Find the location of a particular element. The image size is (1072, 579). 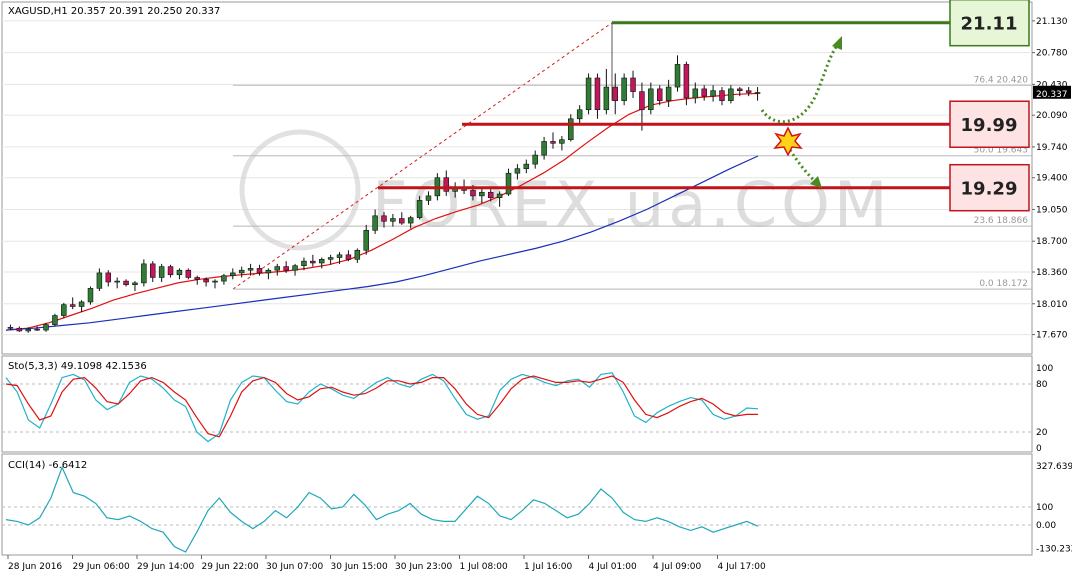

stoch-y-tick-label: 100 is located at coordinates (1044, 369).